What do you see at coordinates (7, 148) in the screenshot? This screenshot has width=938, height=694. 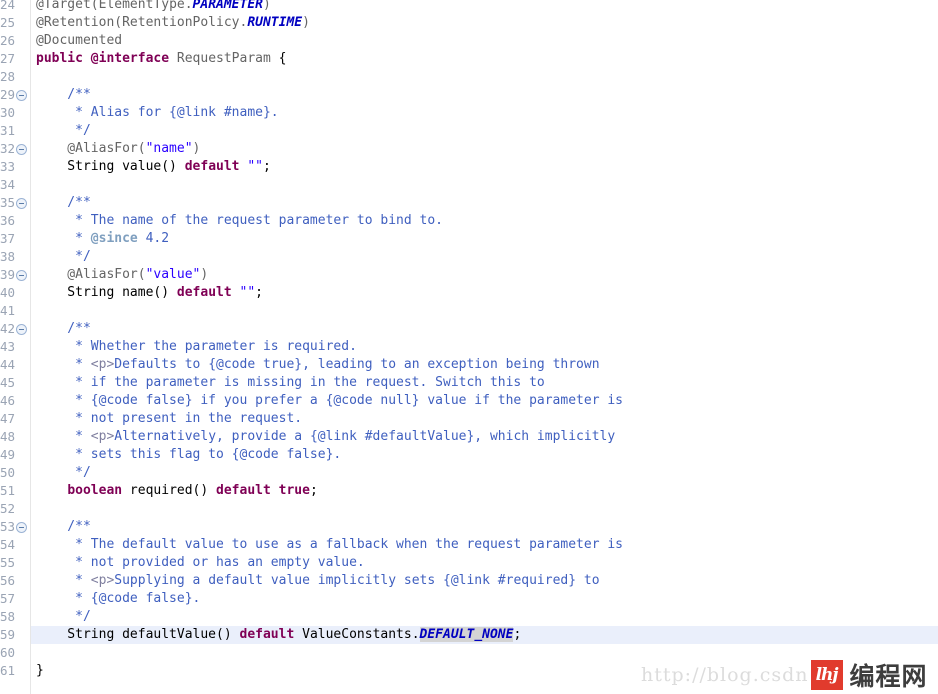 I see `line-number: 32` at bounding box center [7, 148].